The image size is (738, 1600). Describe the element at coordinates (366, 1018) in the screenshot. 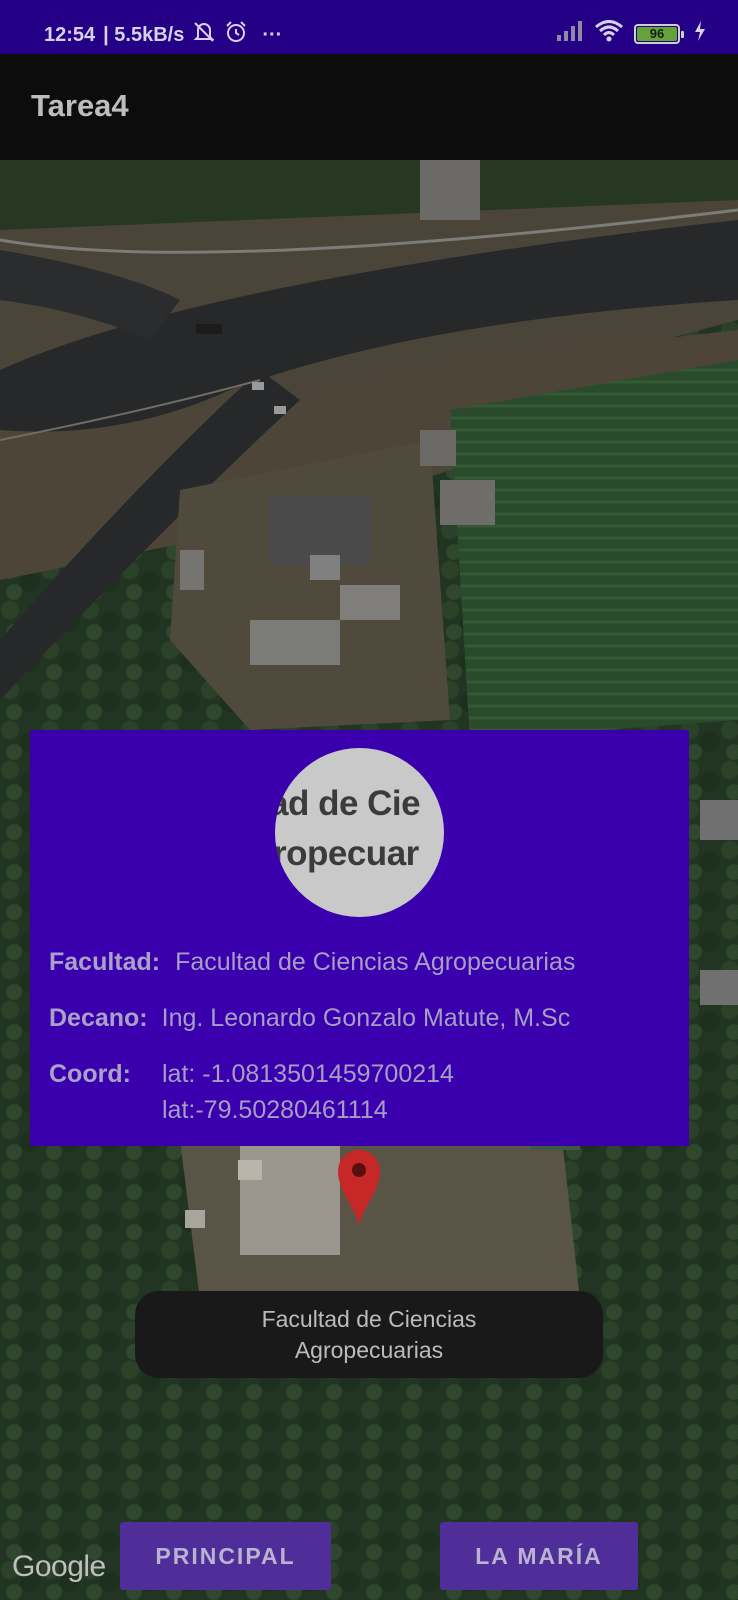

I see `decano-value: Ing. Leonardo Gonzalo Matute, M.Sc` at that location.